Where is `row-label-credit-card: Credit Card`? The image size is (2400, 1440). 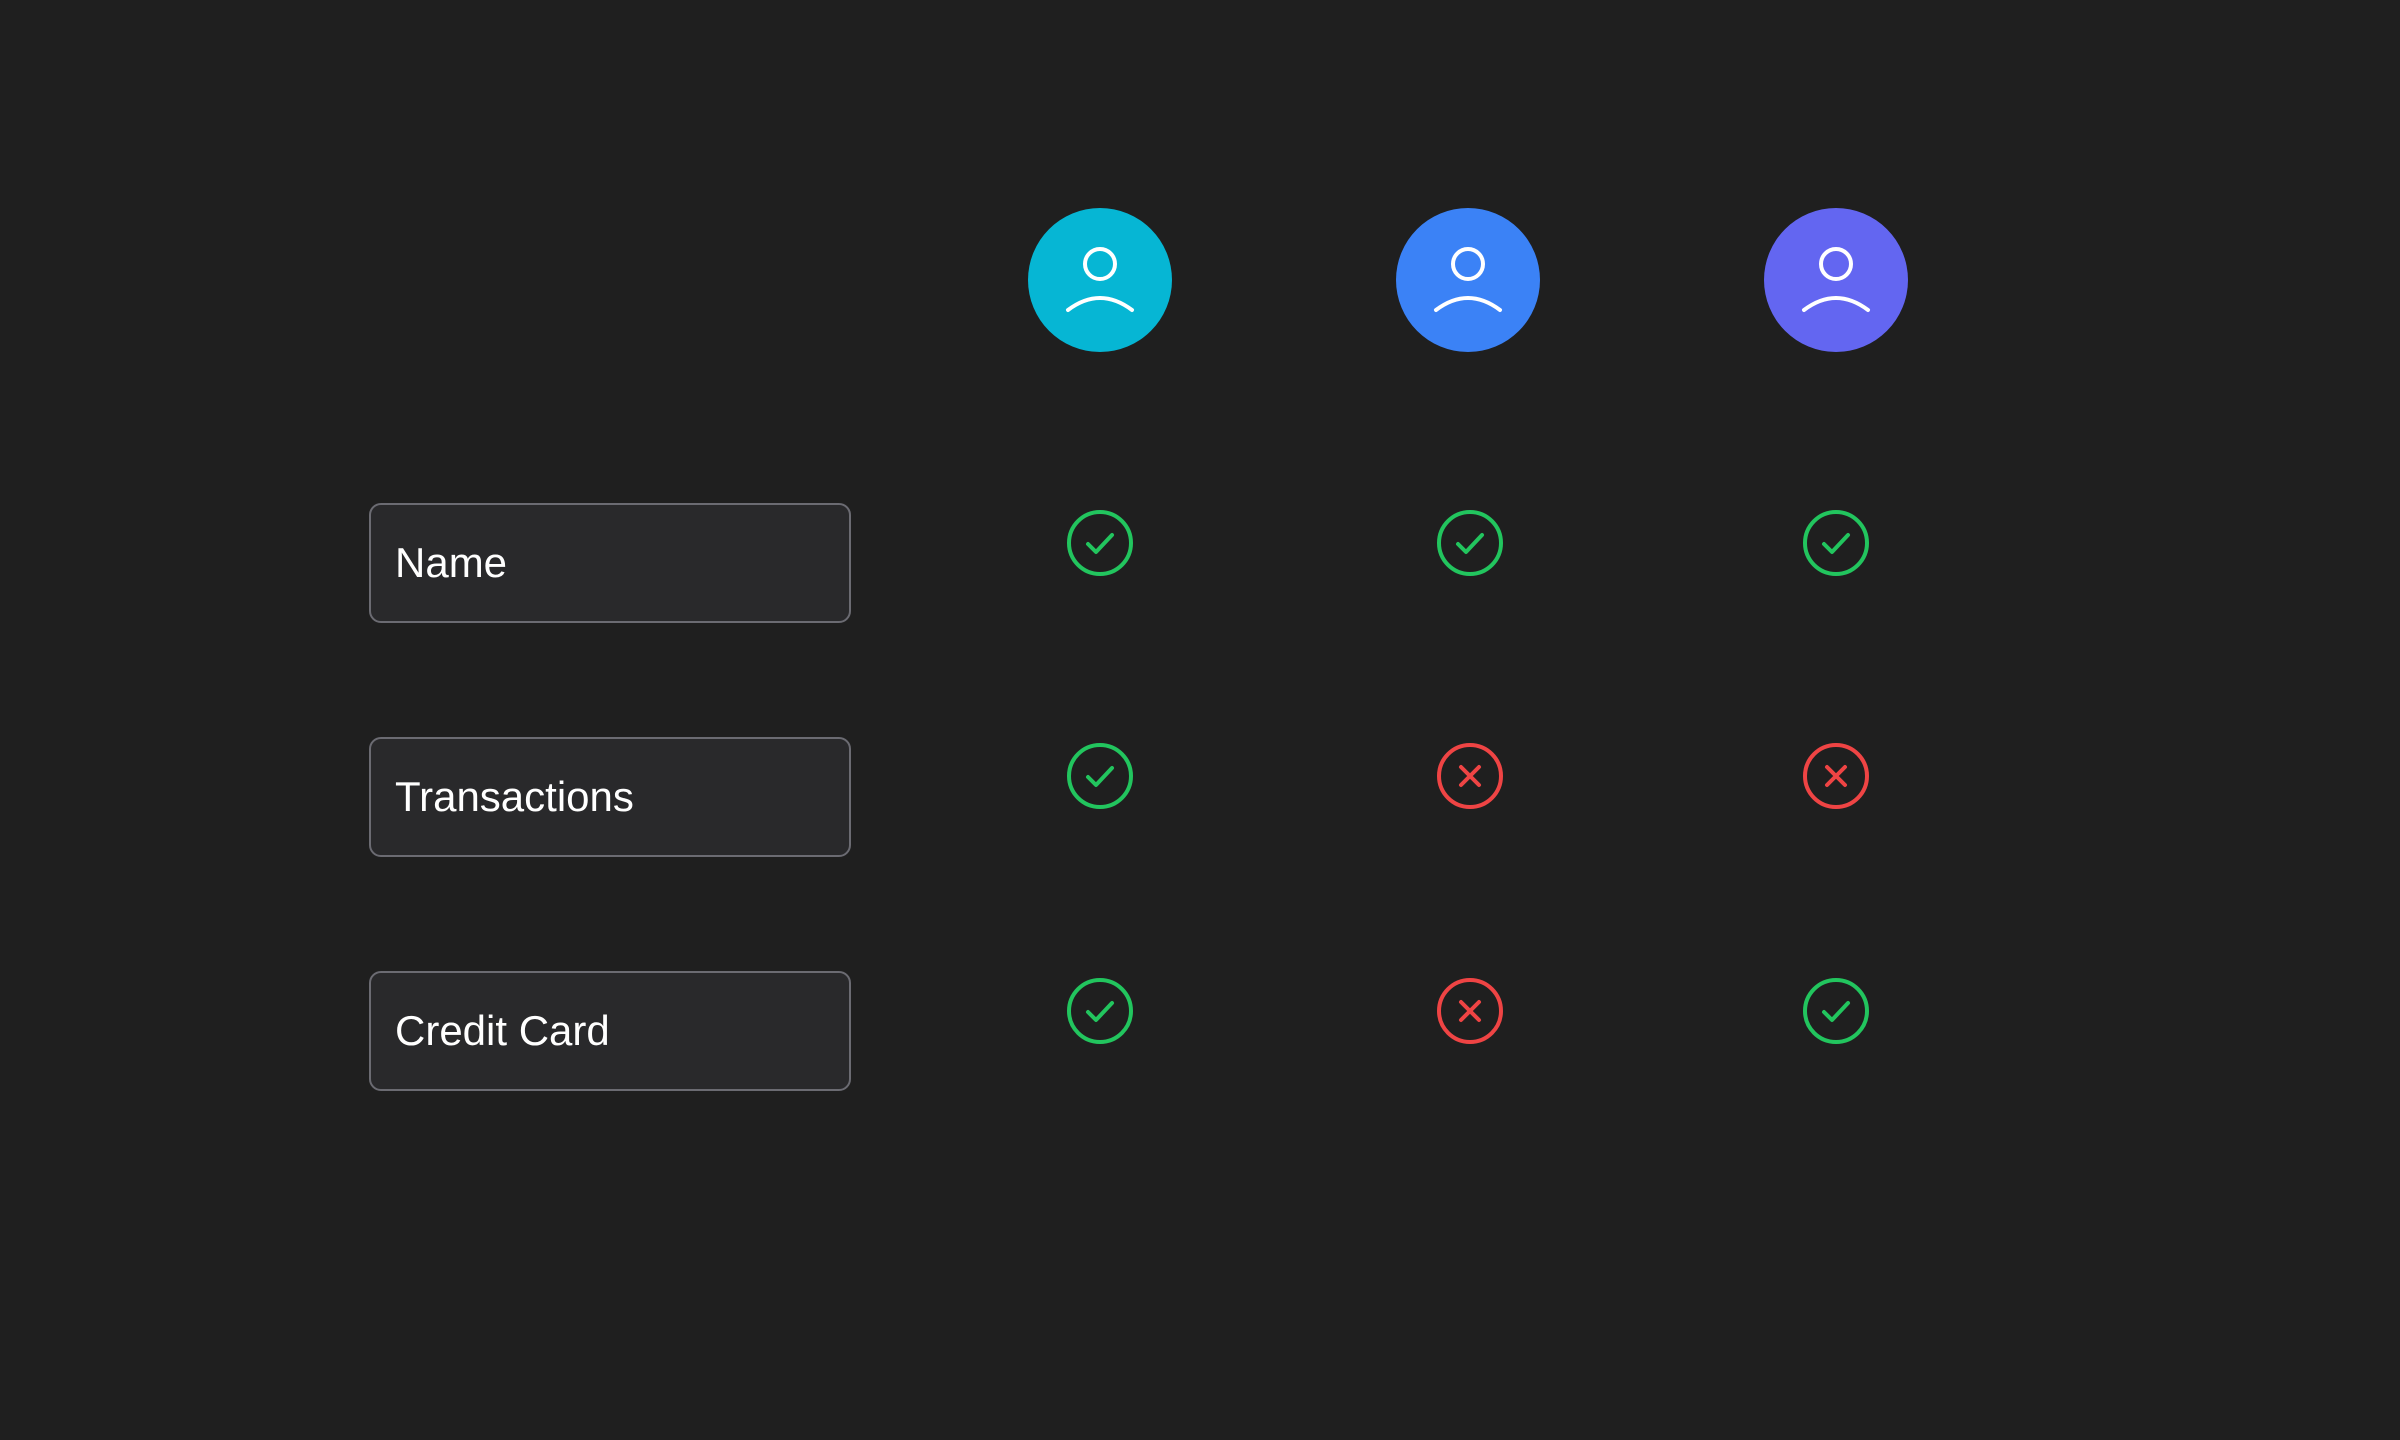
row-label-credit-card: Credit Card is located at coordinates (610, 1031).